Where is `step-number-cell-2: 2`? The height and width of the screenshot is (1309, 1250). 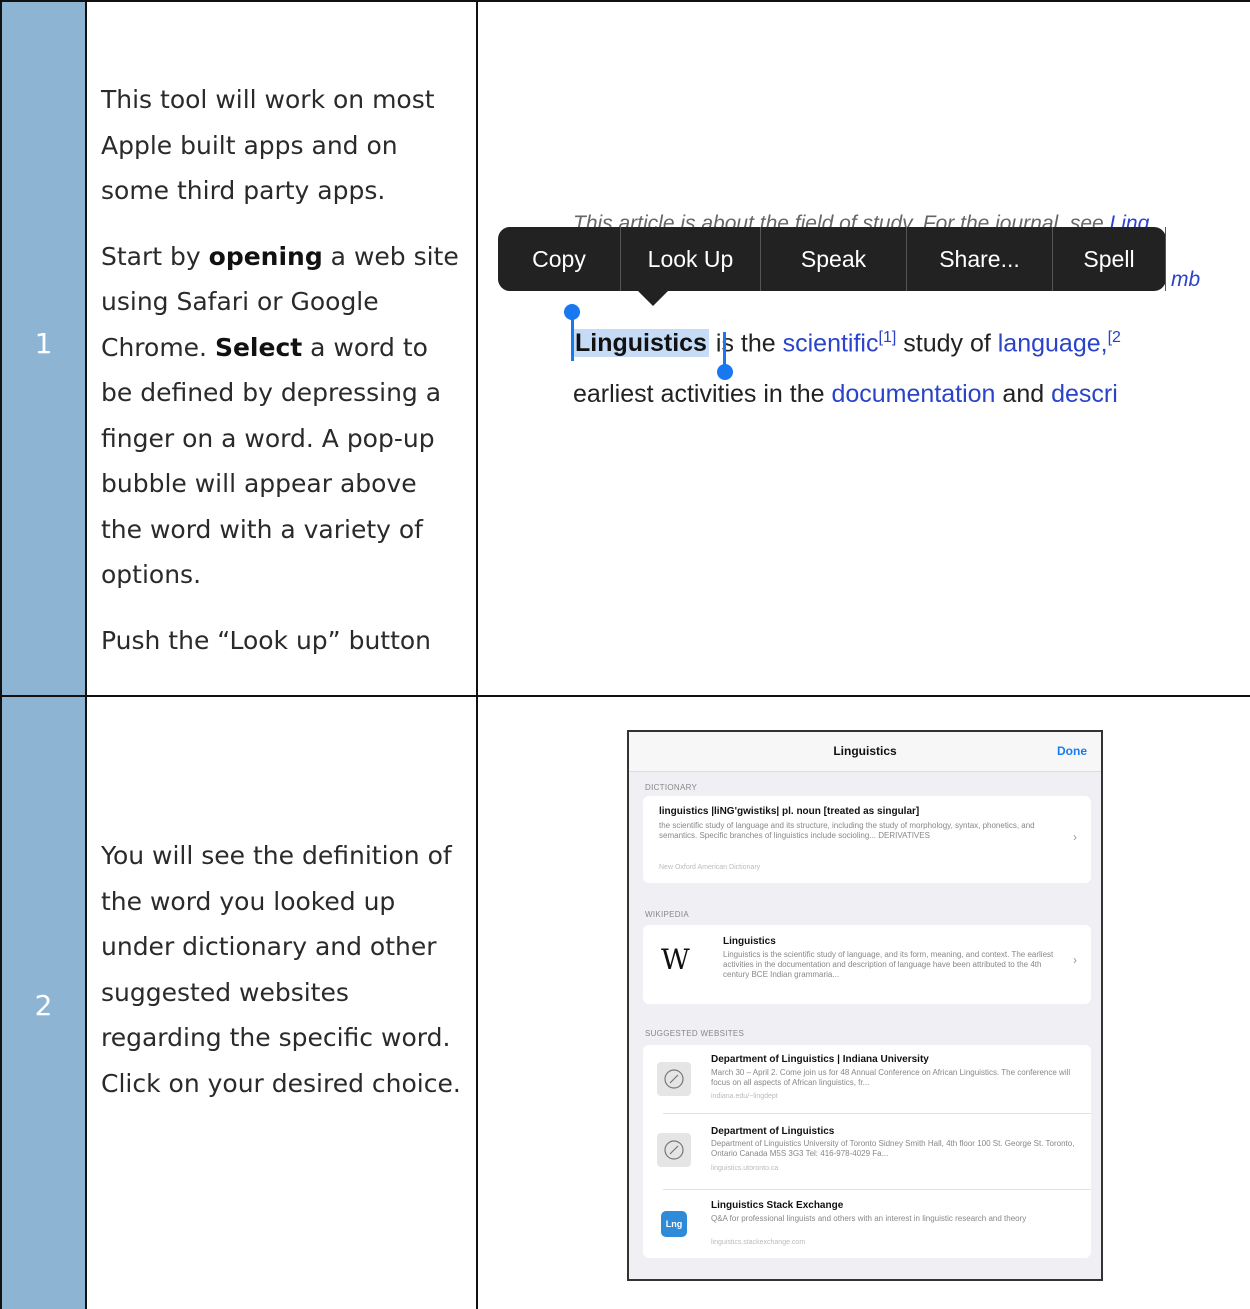 step-number-cell-2: 2 is located at coordinates (43, 1003).